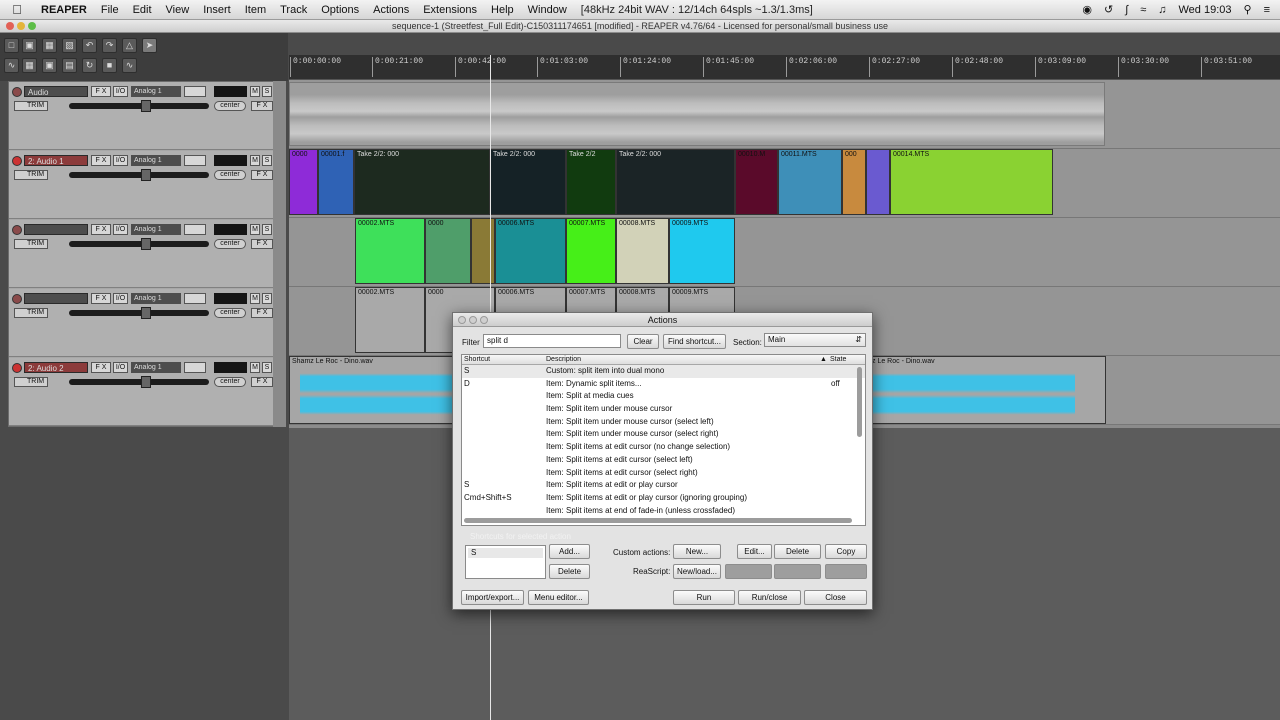  What do you see at coordinates (255, 10) in the screenshot?
I see `menu-item: Item` at bounding box center [255, 10].